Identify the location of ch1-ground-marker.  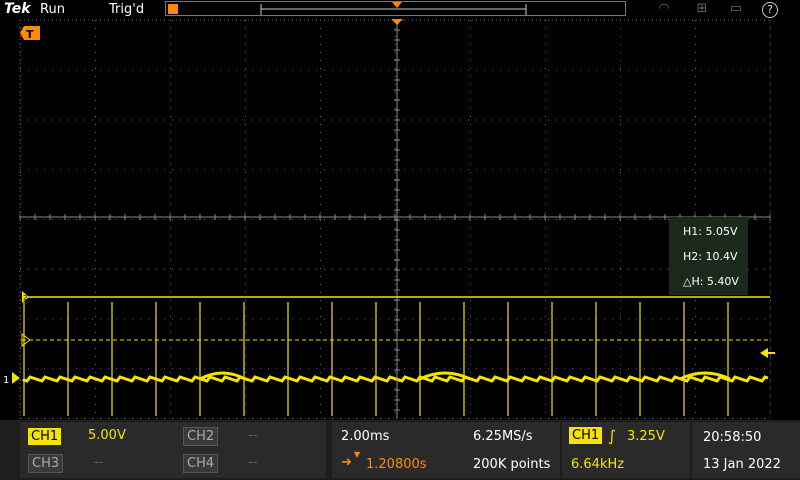
(16, 378).